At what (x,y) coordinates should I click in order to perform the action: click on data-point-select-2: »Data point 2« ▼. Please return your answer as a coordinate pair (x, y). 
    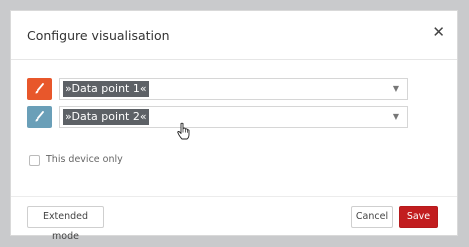
    Looking at the image, I should click on (233, 117).